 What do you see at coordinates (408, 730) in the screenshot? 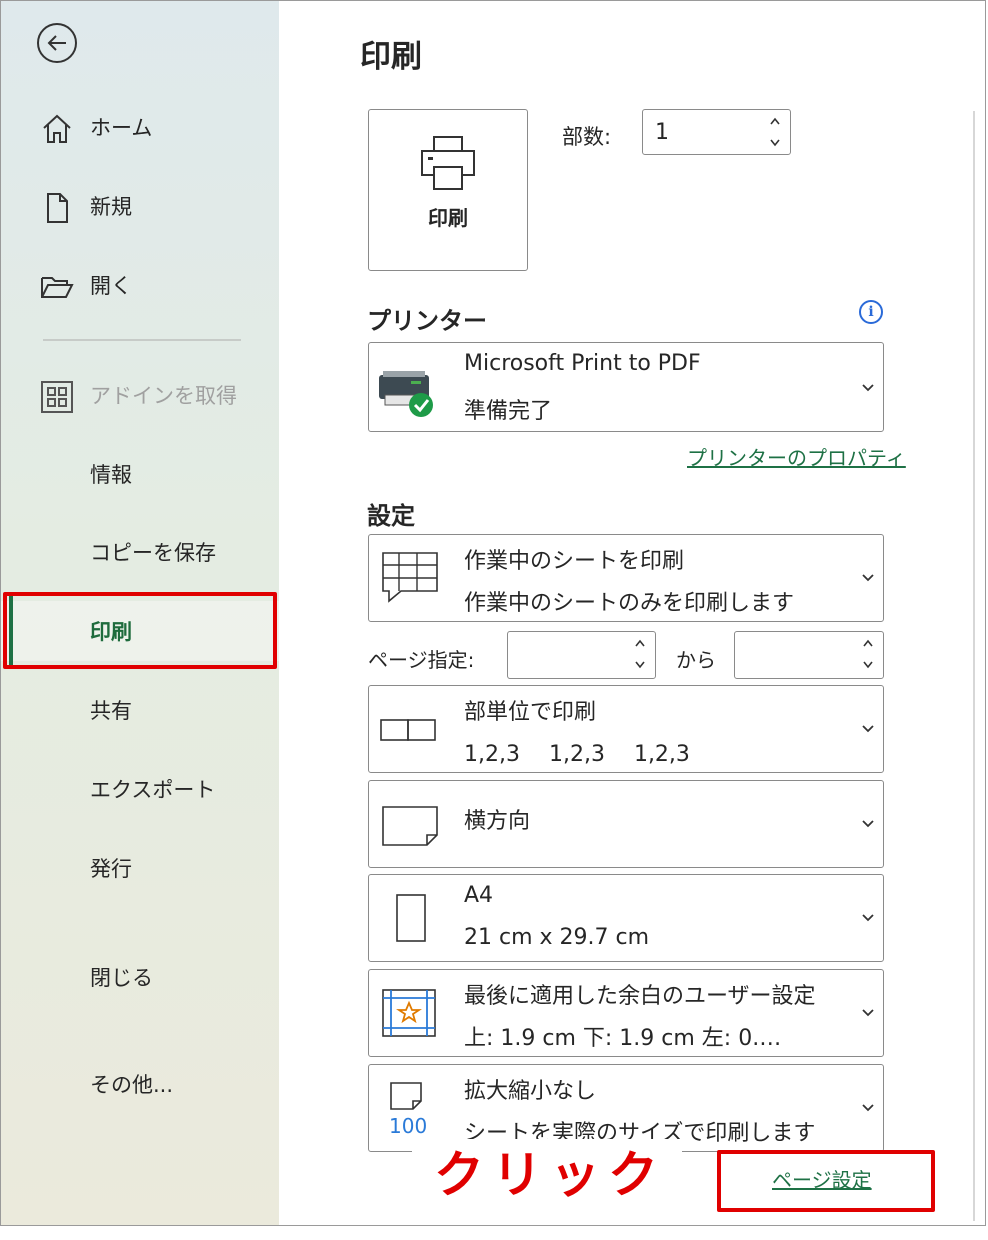
I see `collated-pages-icon` at bounding box center [408, 730].